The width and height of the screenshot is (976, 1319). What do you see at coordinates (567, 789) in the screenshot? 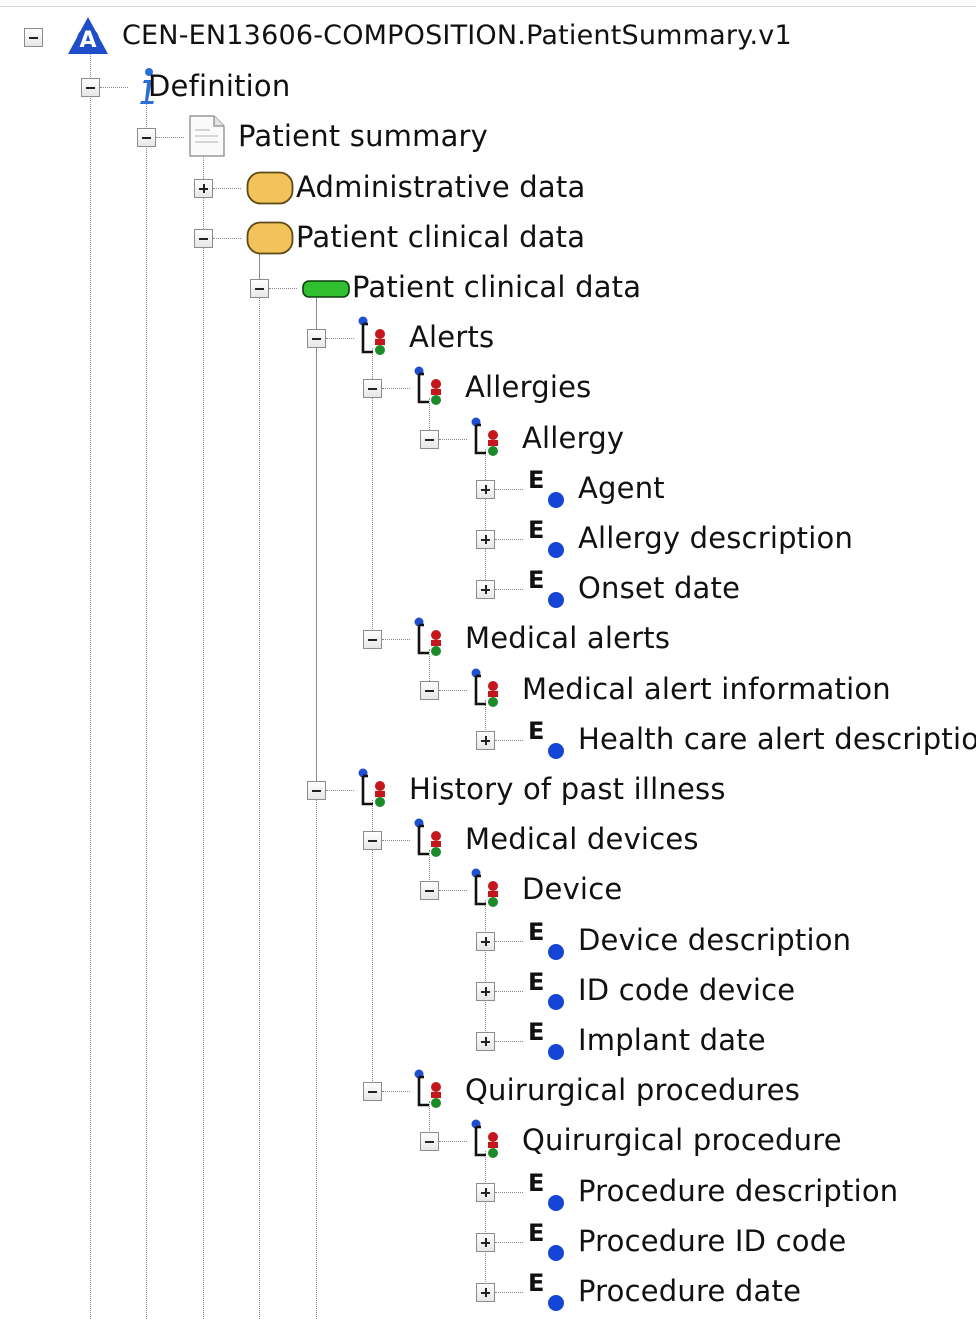
I see `tree-node-label: History of past illness` at bounding box center [567, 789].